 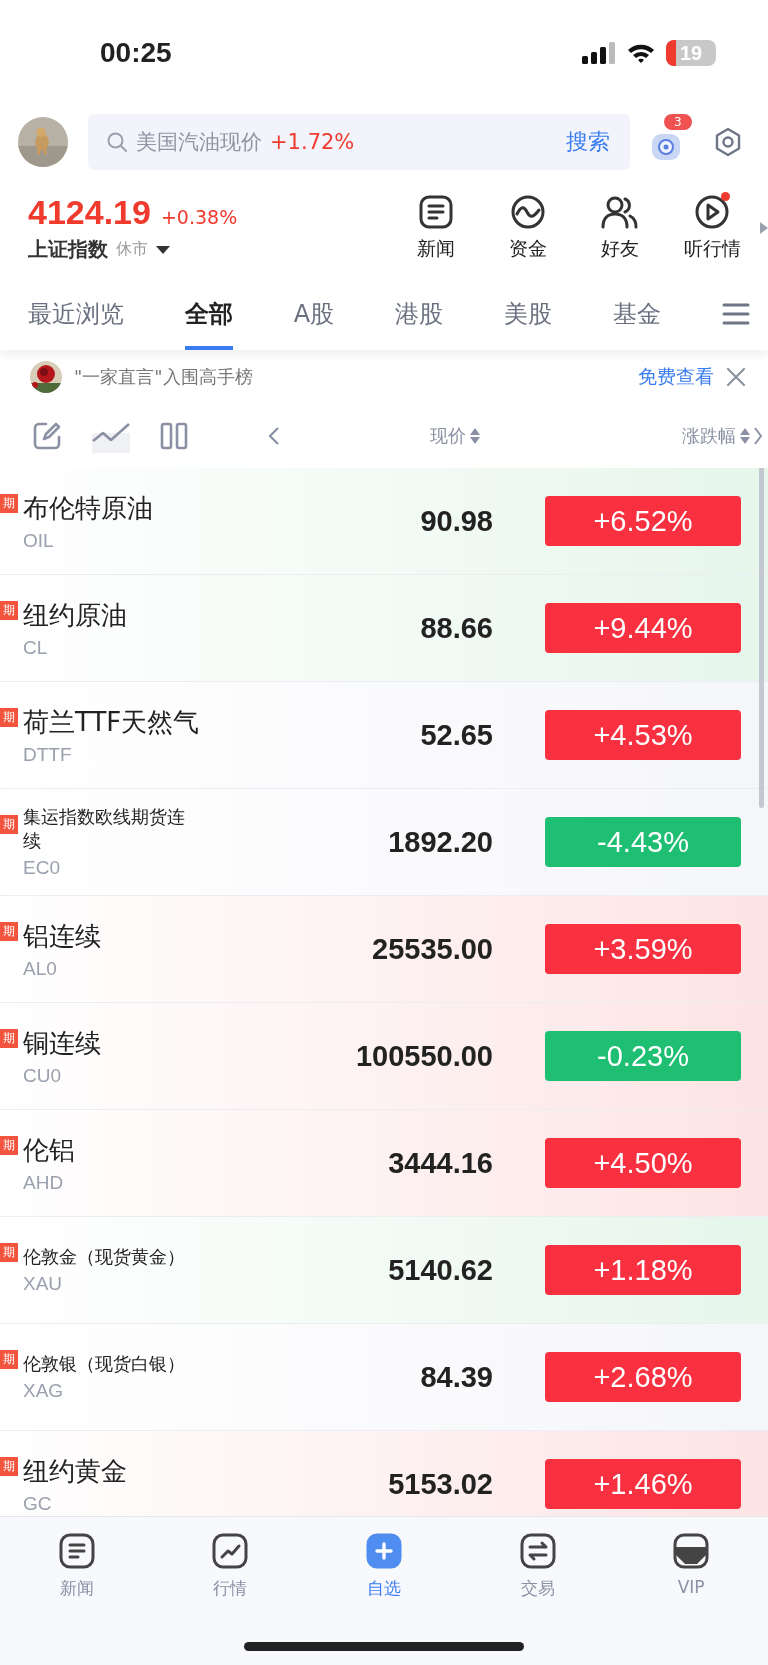 What do you see at coordinates (38, 1503) in the screenshot?
I see `instrument-code: GC` at bounding box center [38, 1503].